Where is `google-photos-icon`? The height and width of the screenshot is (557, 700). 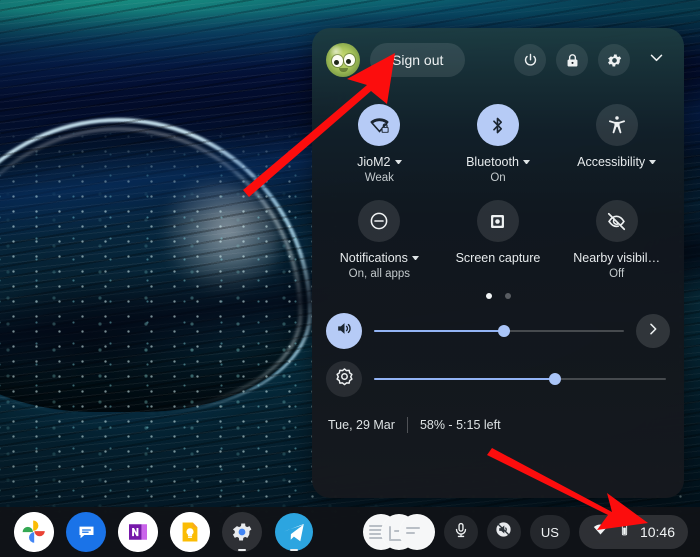 google-photos-icon is located at coordinates (34, 532).